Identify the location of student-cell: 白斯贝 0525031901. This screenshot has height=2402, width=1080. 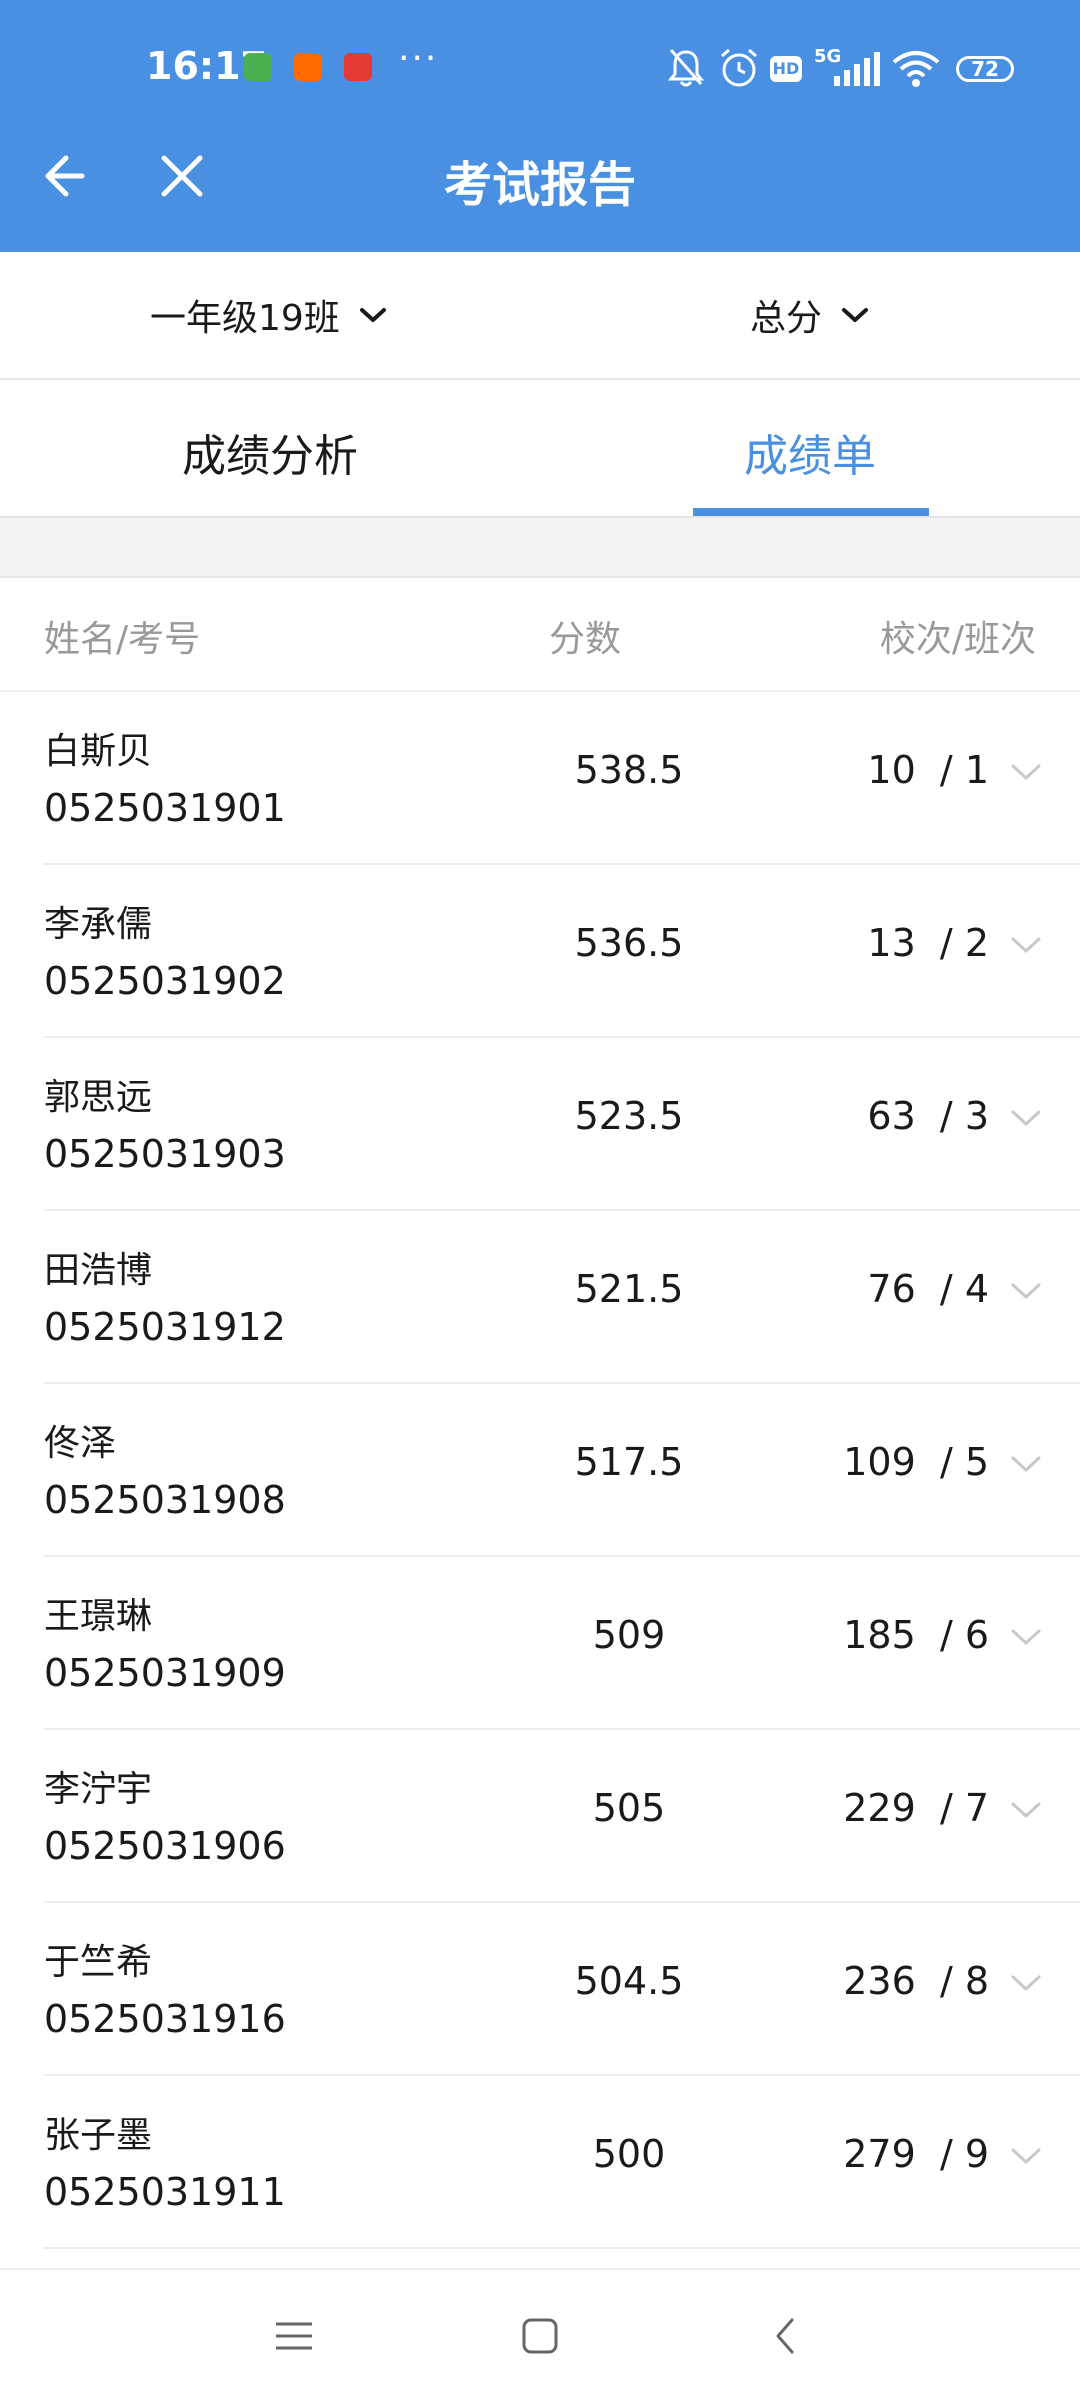
(165, 780).